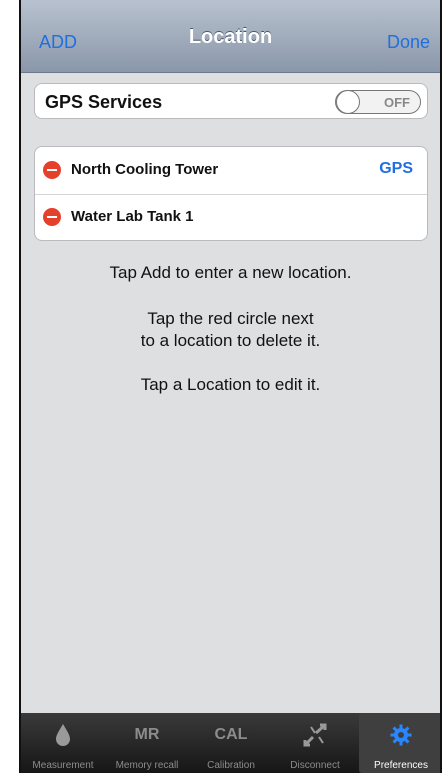 The image size is (442, 773). I want to click on location-list: North Cooling Tower GPS Water Lab Tank 1, so click(231, 193).